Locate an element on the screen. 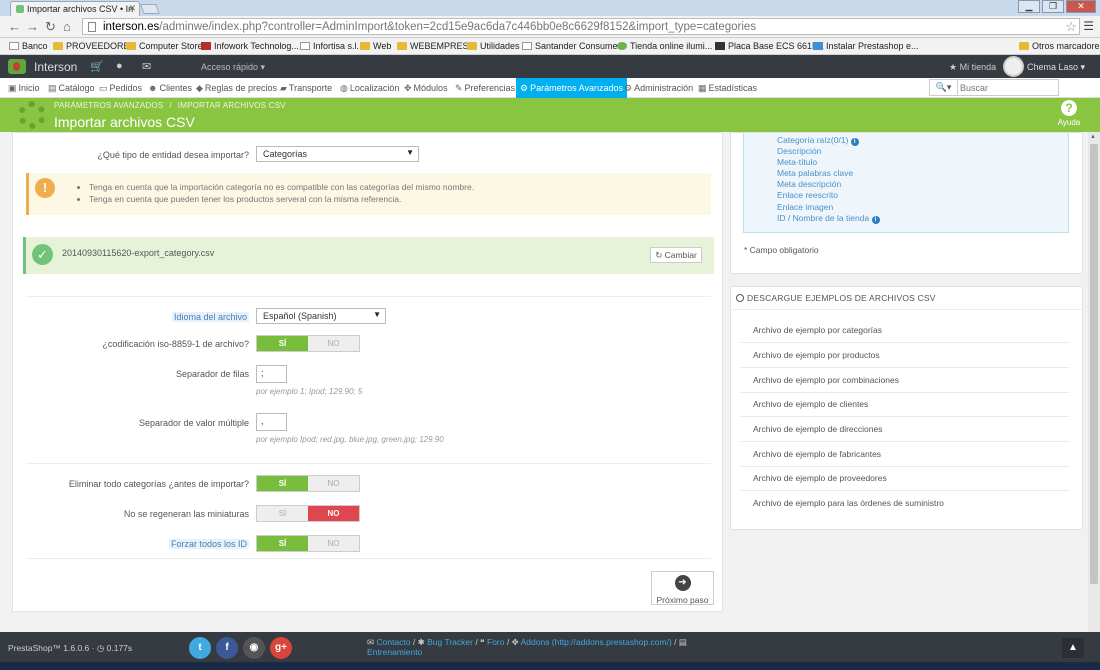  user-icon: ● is located at coordinates (119, 66).